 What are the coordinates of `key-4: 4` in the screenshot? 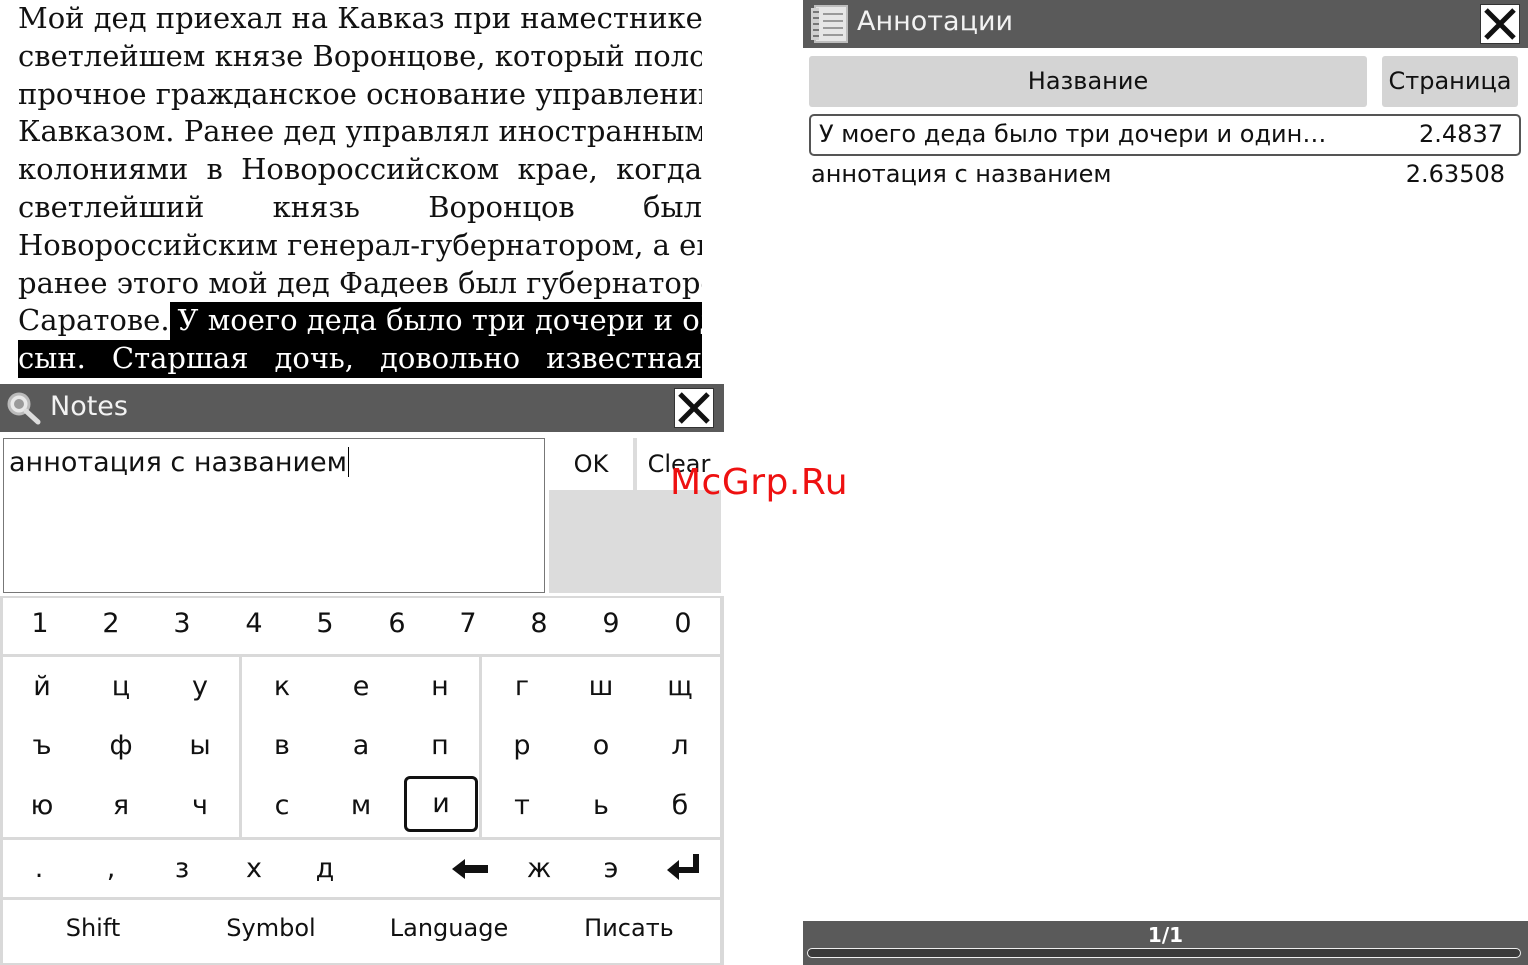 It's located at (254, 623).